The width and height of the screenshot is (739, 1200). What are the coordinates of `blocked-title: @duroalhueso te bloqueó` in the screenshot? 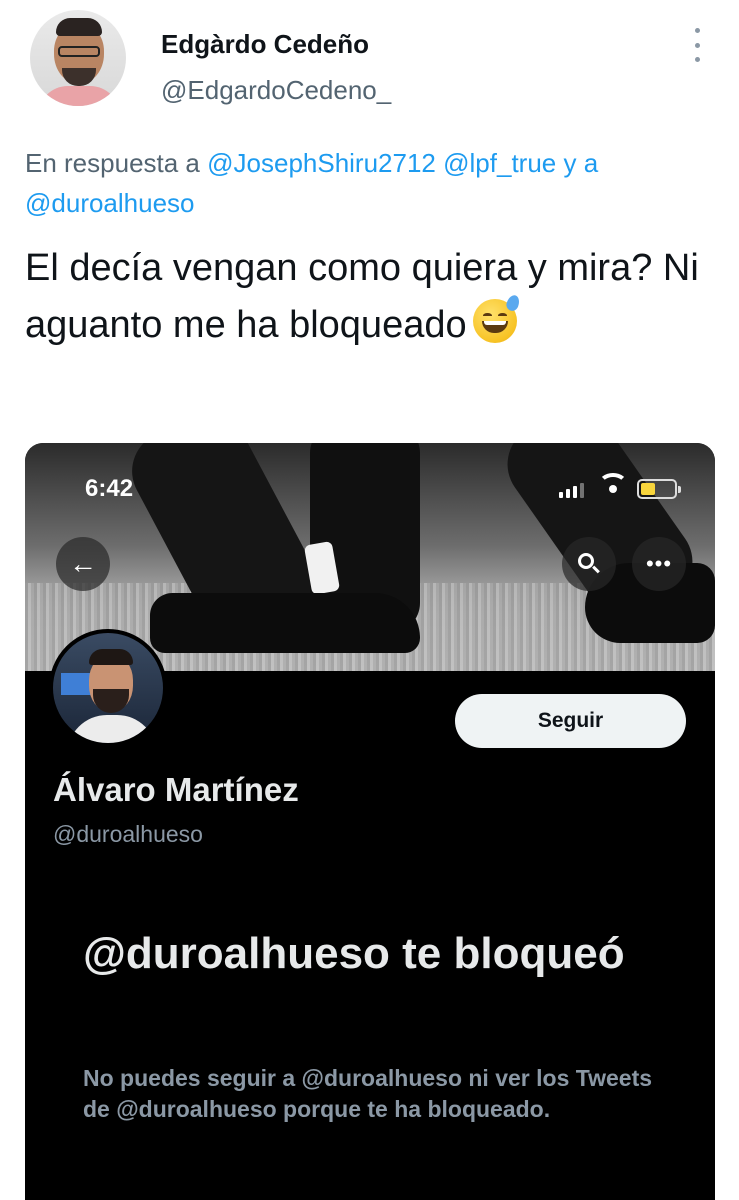 It's located at (354, 953).